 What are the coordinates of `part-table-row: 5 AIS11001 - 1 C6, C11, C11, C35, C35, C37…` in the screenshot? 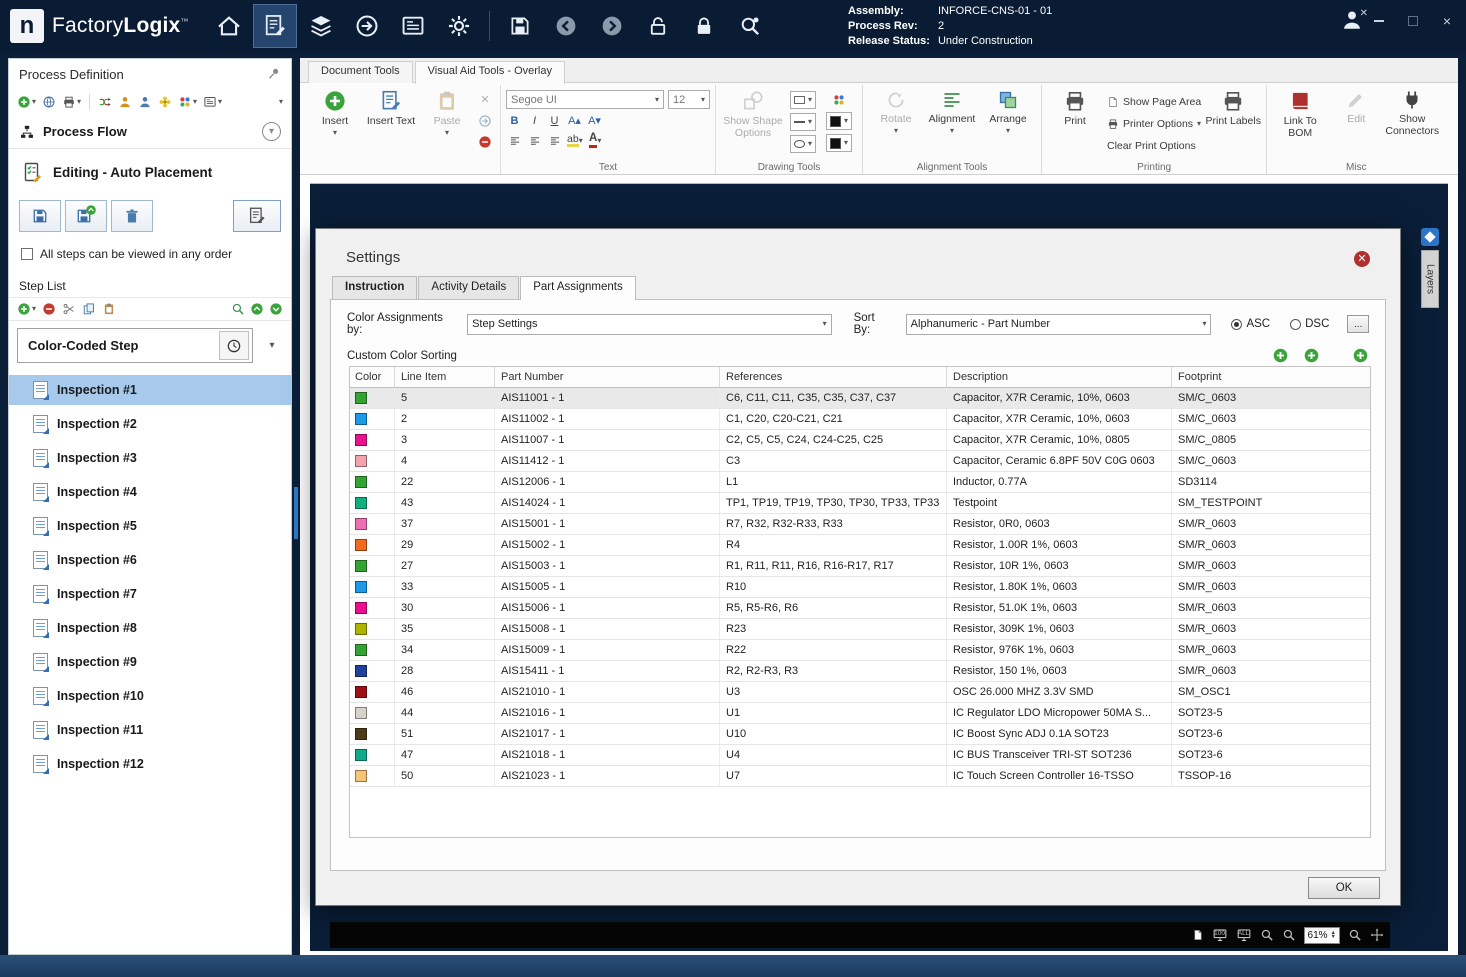 It's located at (860, 398).